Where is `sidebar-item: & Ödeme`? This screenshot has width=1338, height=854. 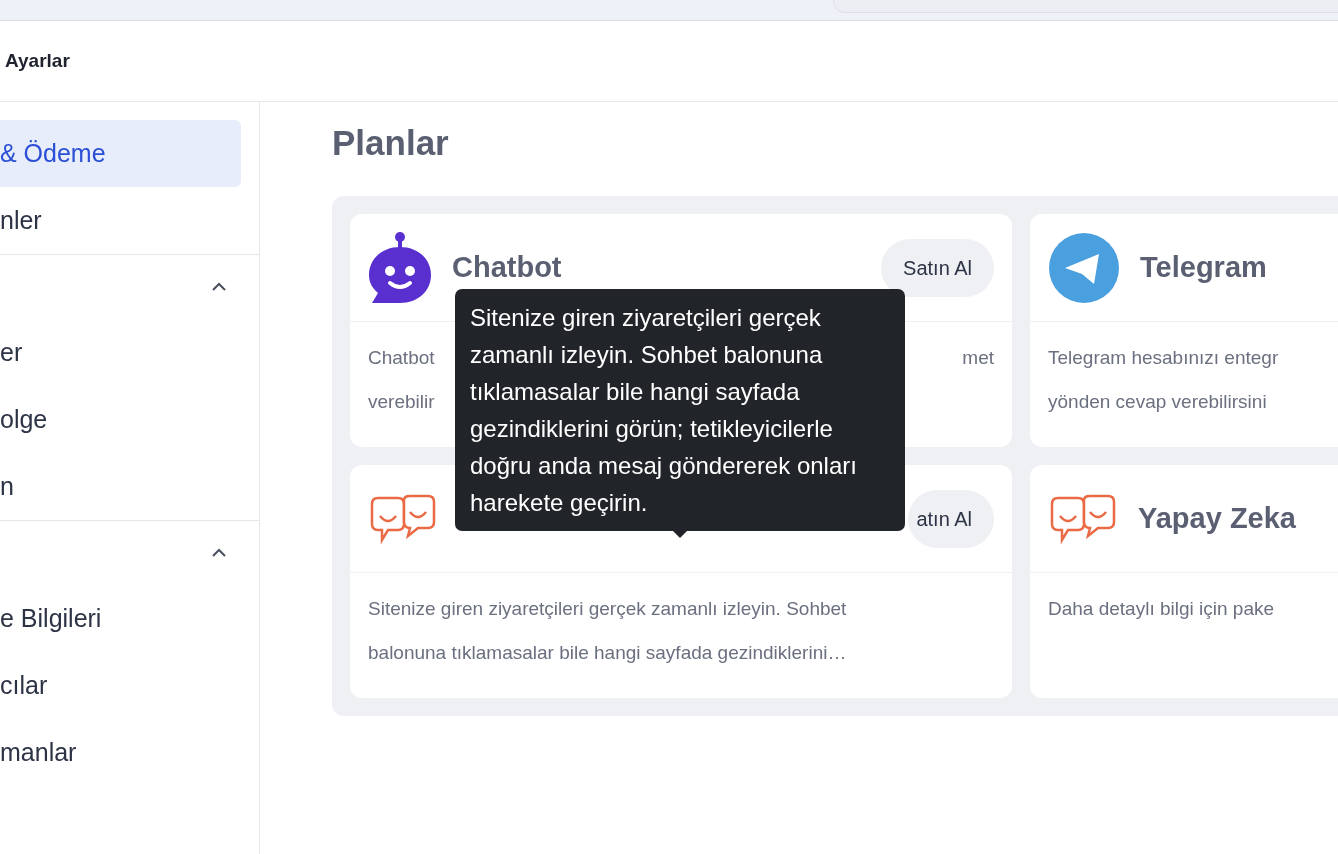
sidebar-item: & Ödeme is located at coordinates (120, 153).